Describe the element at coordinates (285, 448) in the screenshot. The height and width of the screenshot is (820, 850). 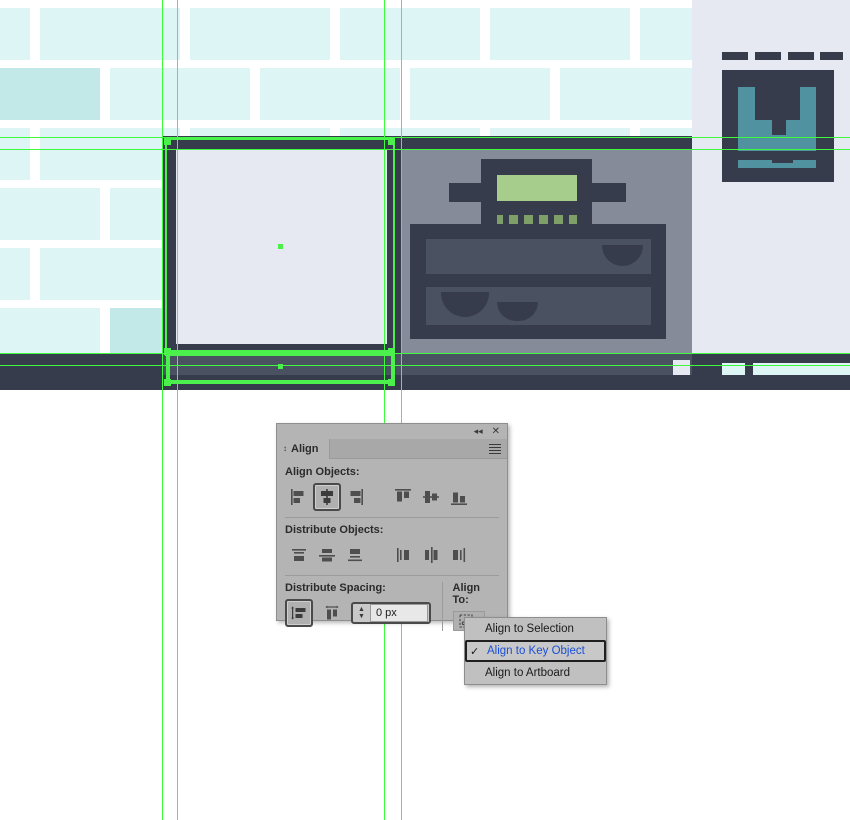
I see `tab-reorder-icon: ↕` at that location.